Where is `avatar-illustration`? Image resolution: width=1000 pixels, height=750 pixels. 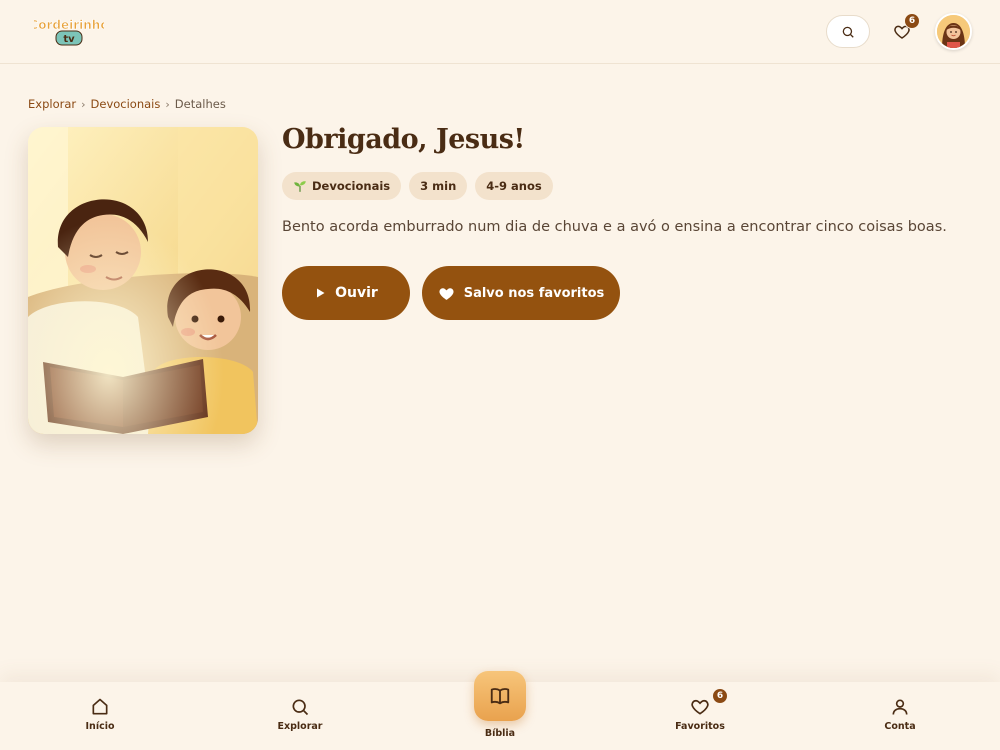 avatar-illustration is located at coordinates (953, 31).